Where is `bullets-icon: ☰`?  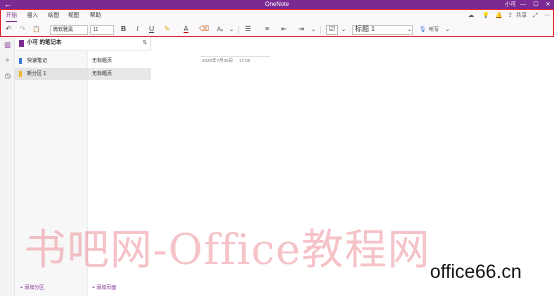
bullets-icon: ☰ is located at coordinates (248, 30).